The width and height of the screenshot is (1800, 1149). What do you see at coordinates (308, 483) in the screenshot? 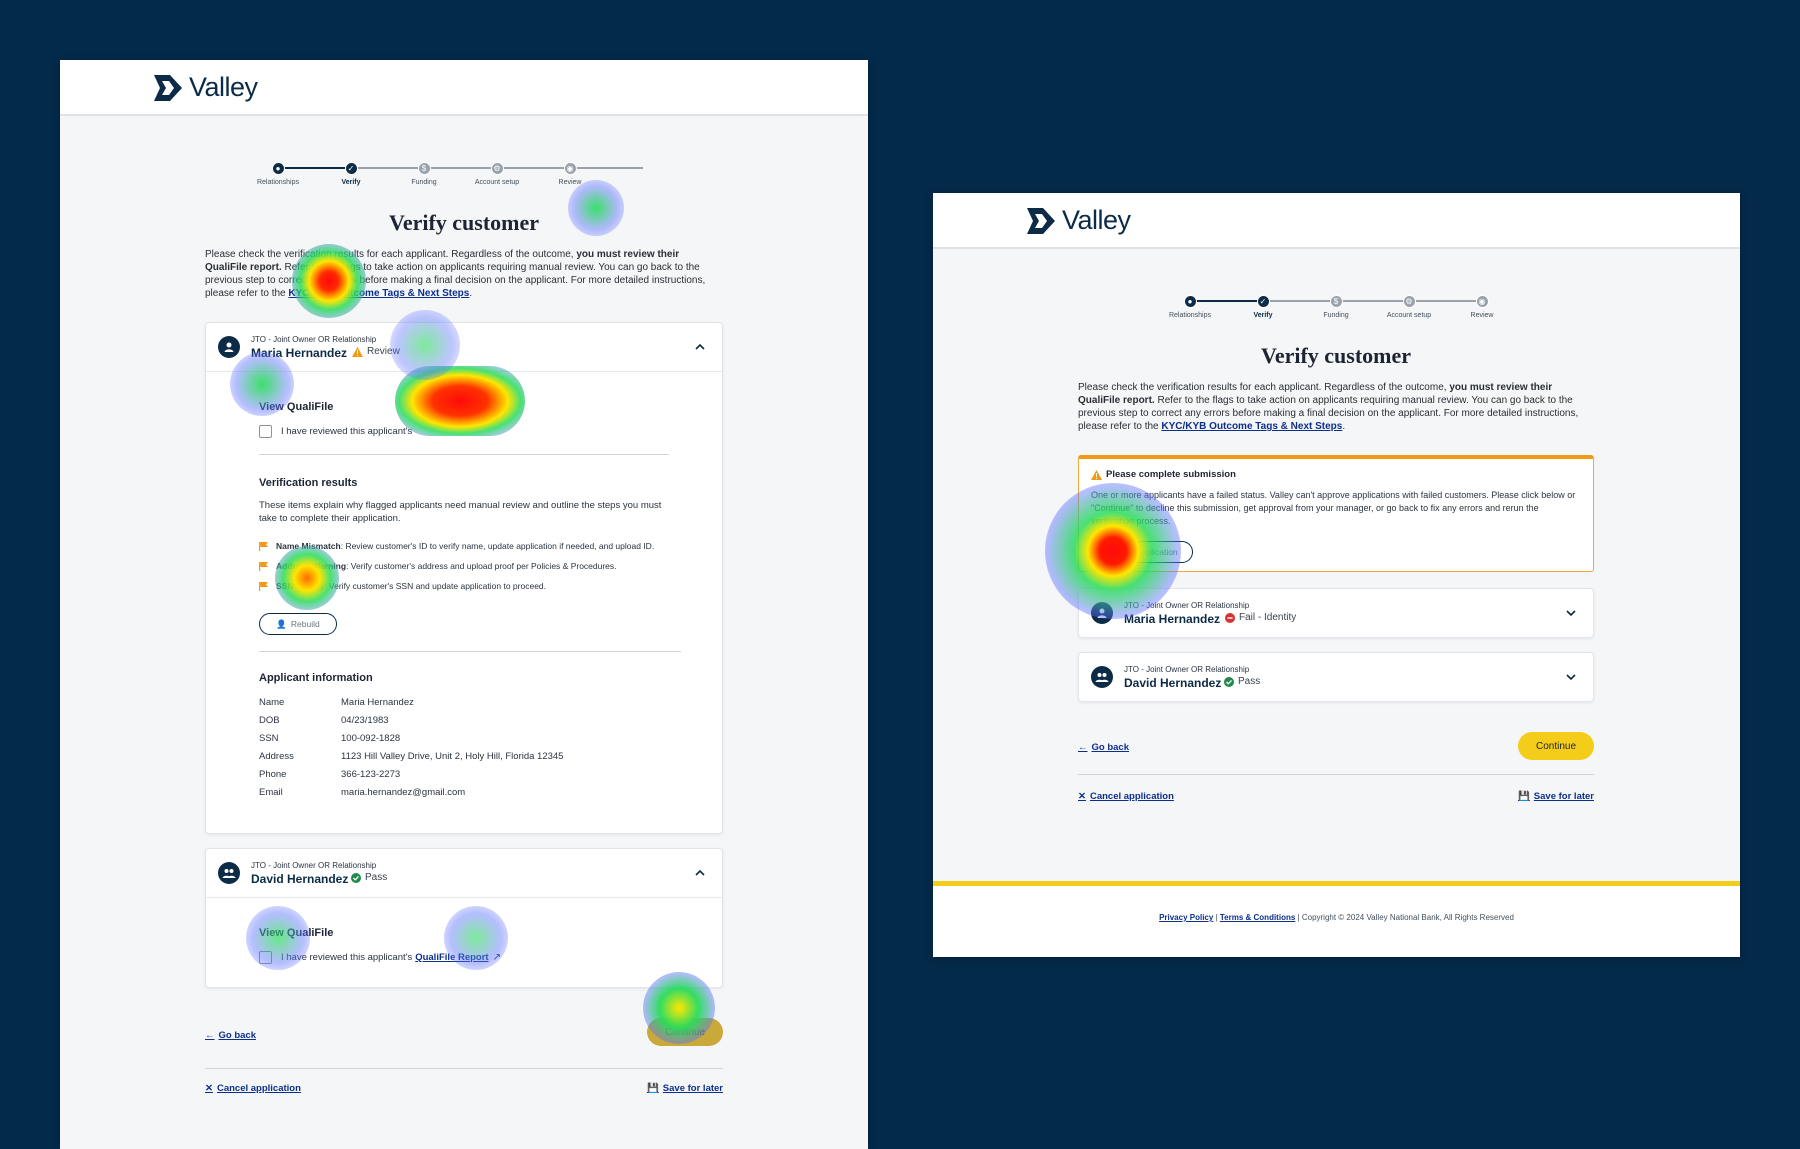
I see `verification-results-heading: Verification results` at bounding box center [308, 483].